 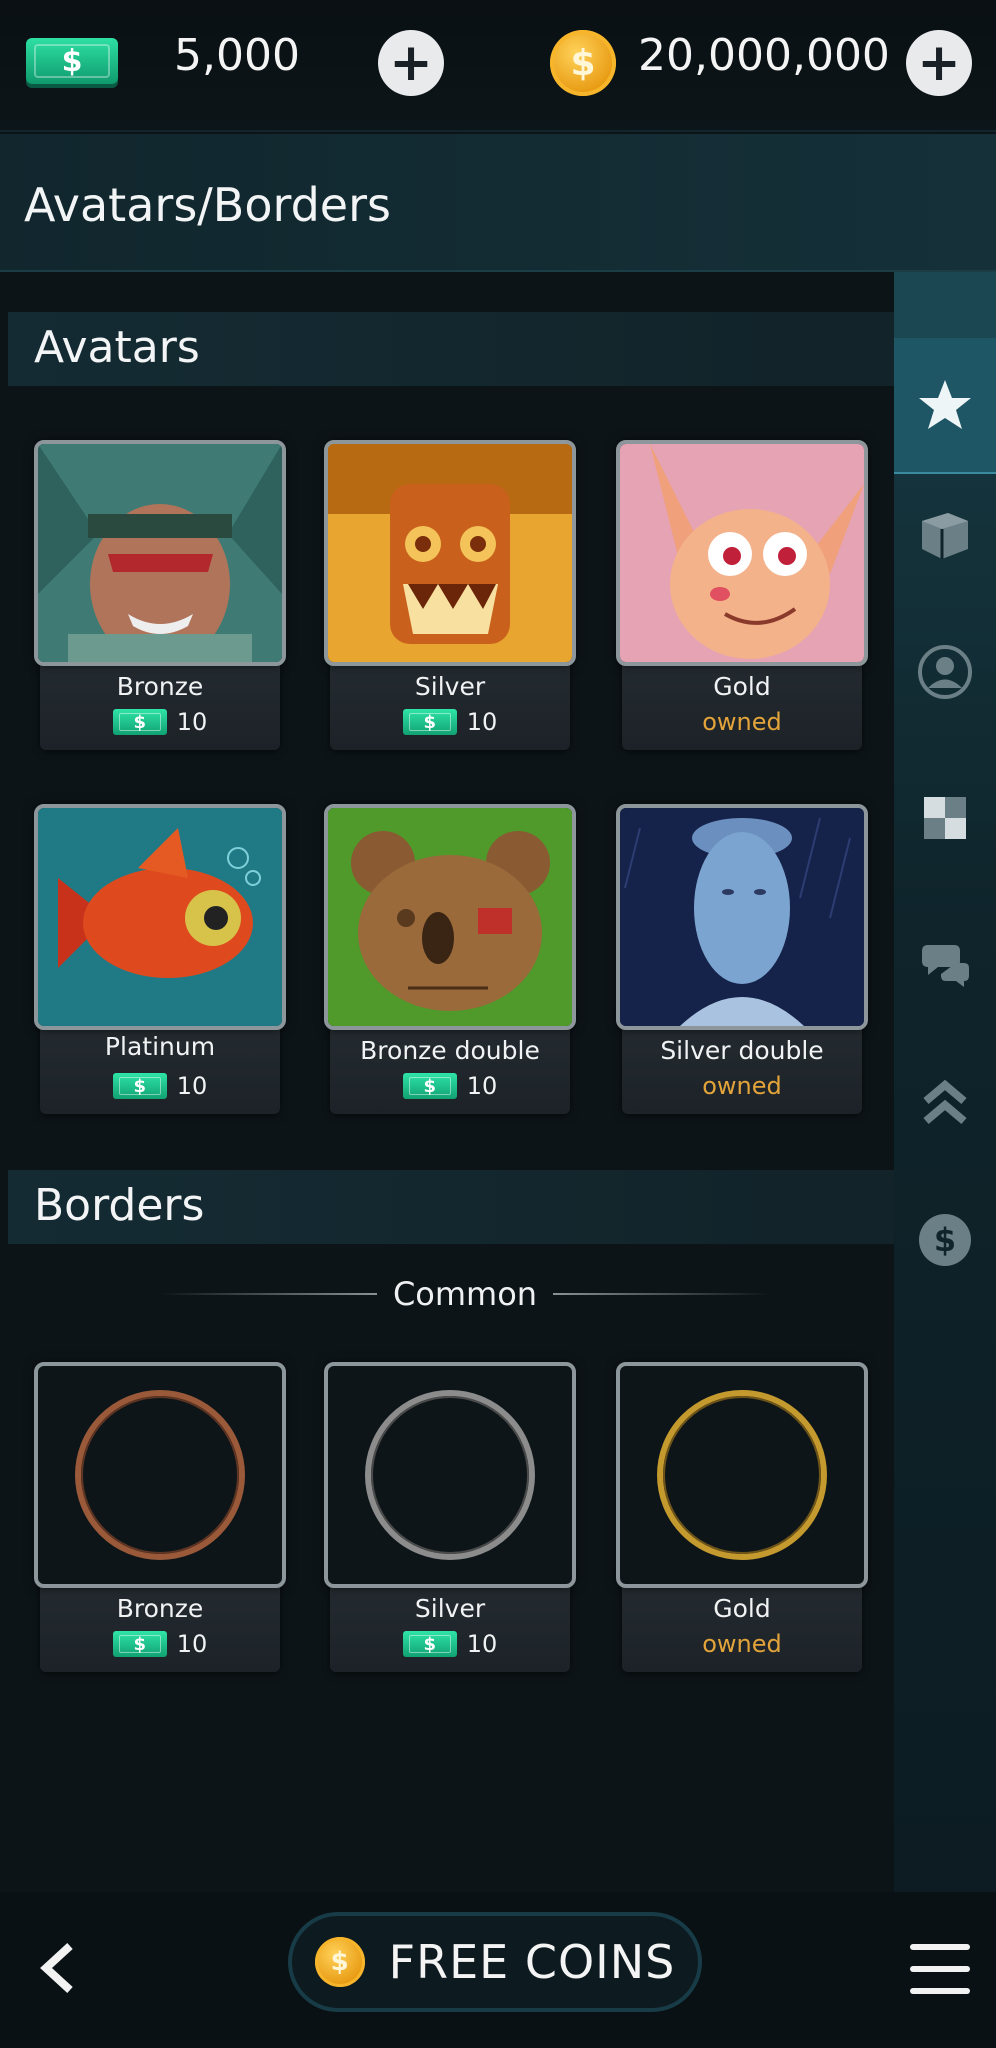 What do you see at coordinates (160, 1608) in the screenshot?
I see `border-name: Bronze` at bounding box center [160, 1608].